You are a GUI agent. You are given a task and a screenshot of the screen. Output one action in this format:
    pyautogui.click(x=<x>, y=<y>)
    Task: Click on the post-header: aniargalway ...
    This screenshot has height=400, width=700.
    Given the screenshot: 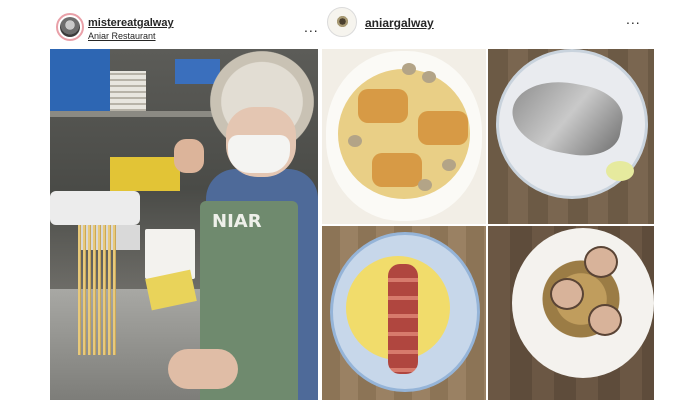 What is the action you would take?
    pyautogui.click(x=488, y=23)
    